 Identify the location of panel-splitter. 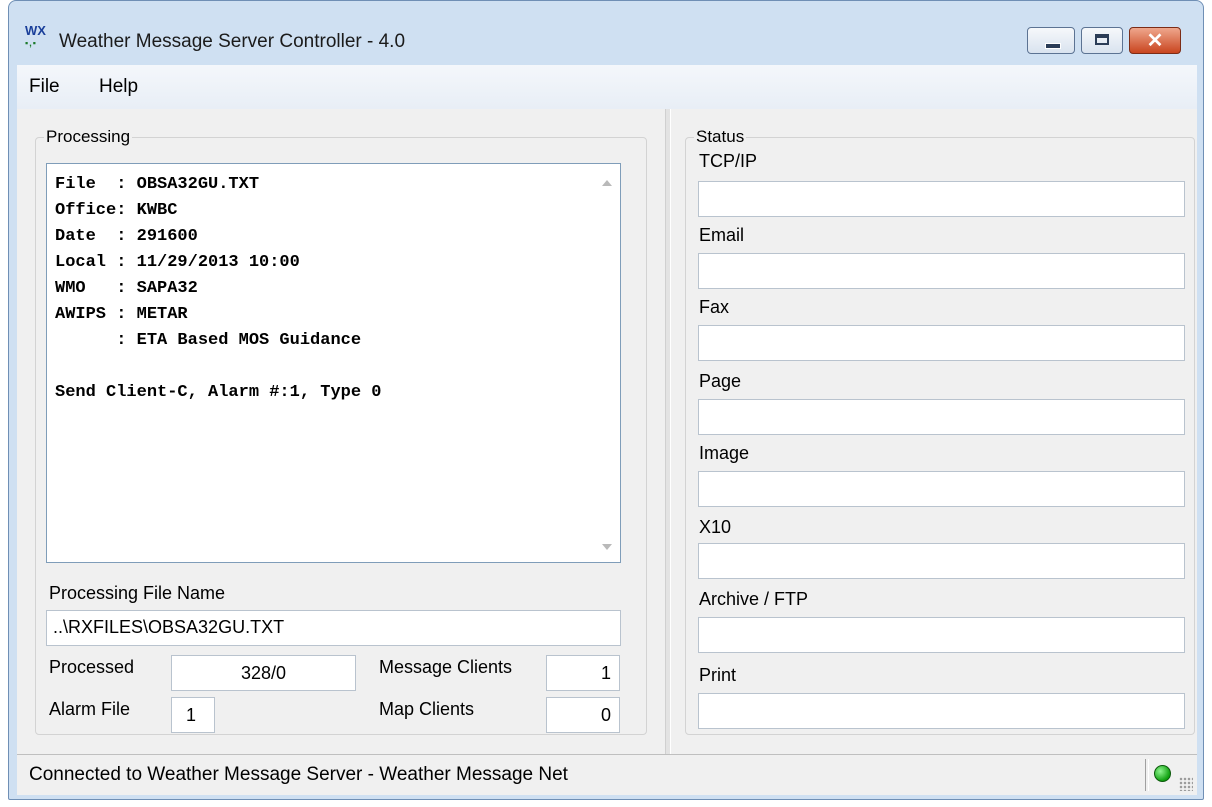
(668, 431).